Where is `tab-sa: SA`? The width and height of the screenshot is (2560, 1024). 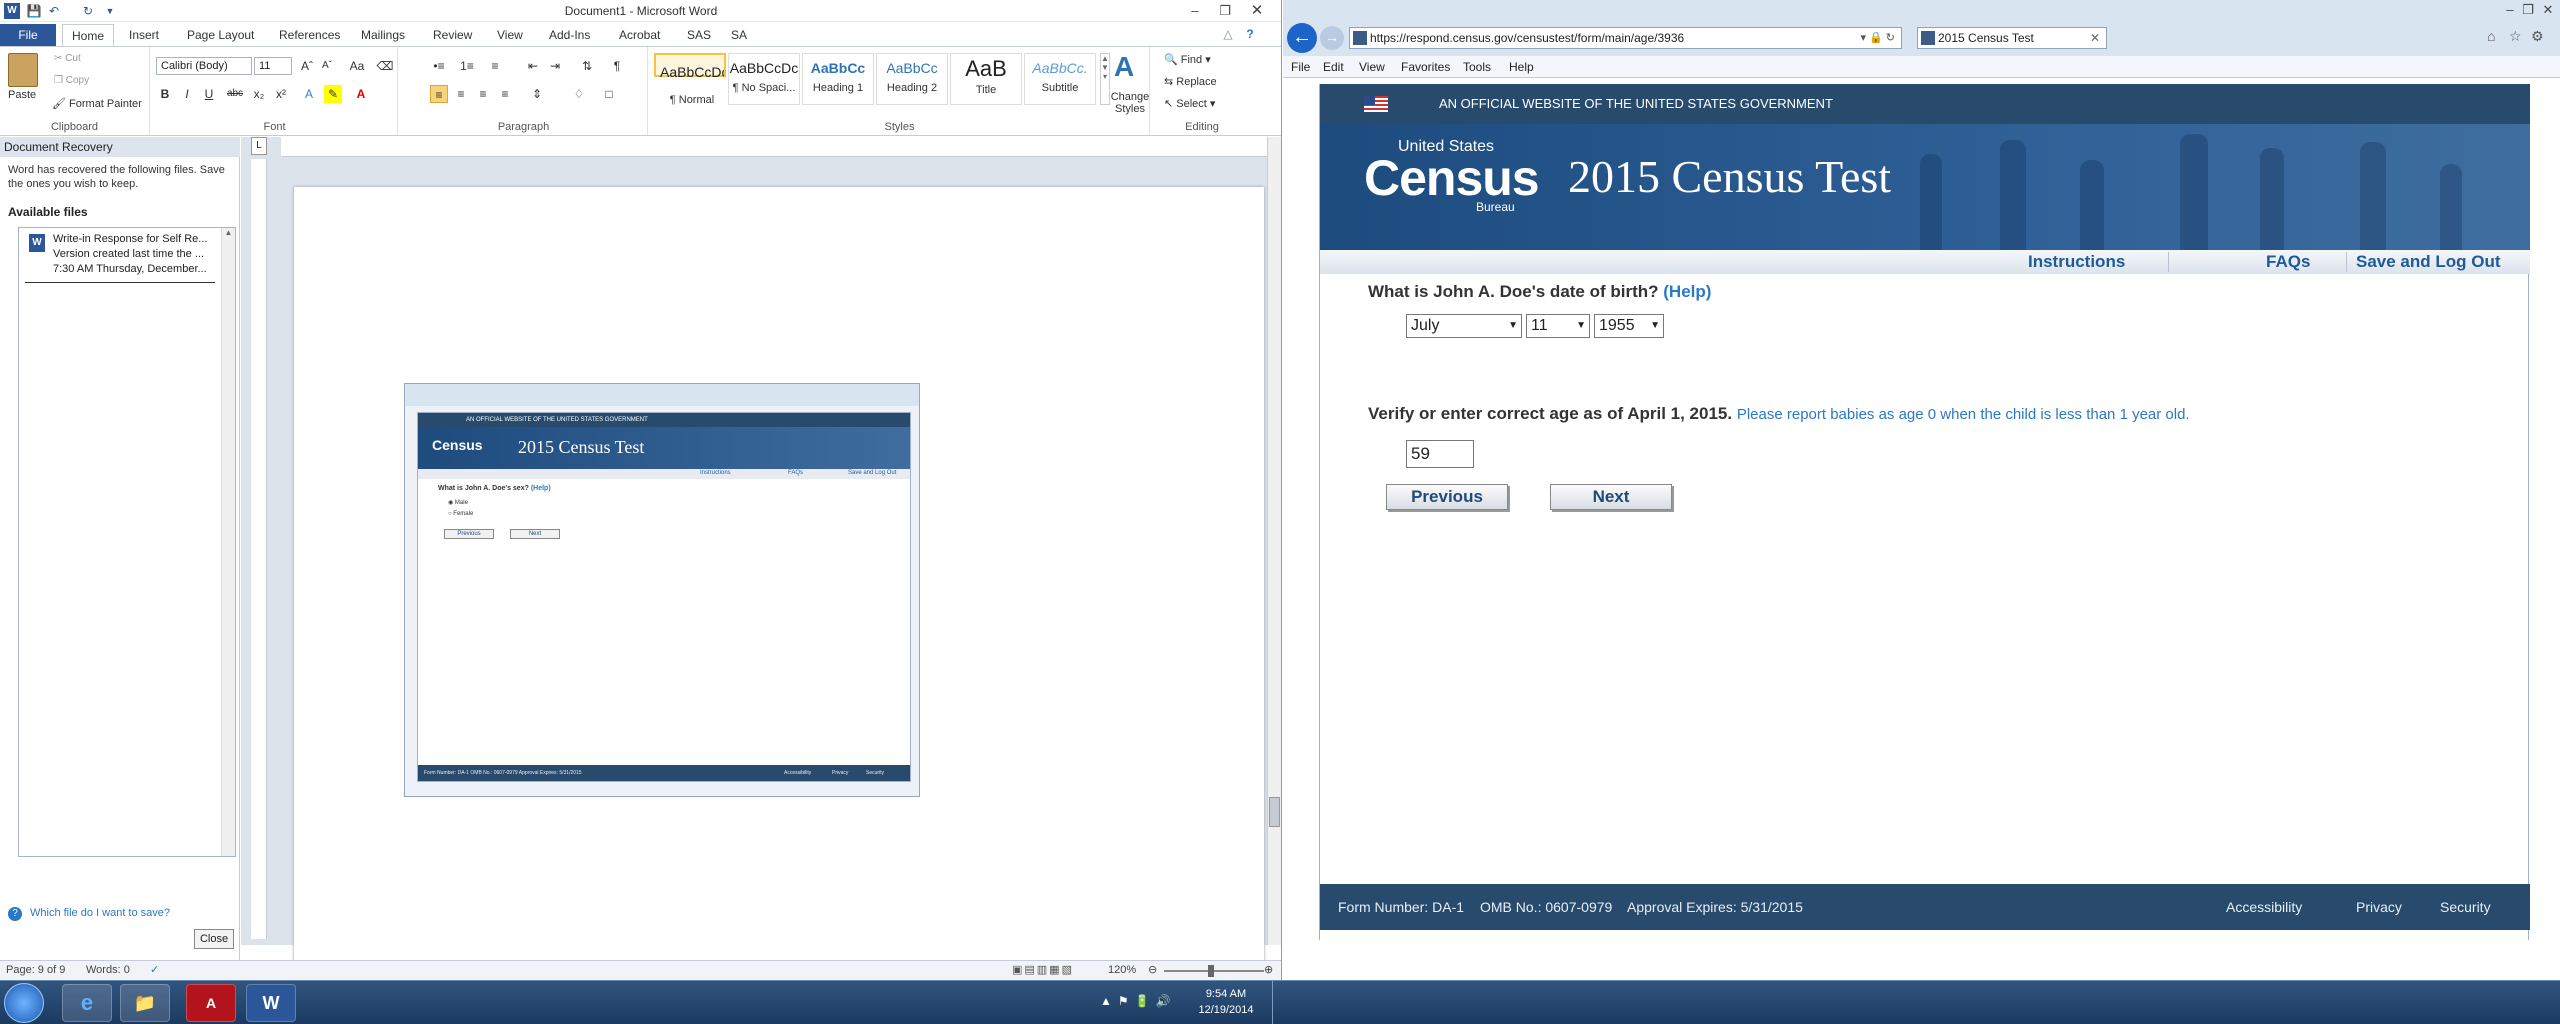
tab-sa: SA is located at coordinates (739, 35).